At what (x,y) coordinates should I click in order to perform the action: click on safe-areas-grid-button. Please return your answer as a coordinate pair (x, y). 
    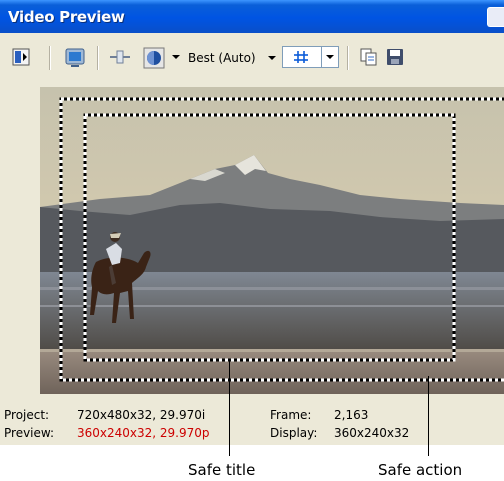
    Looking at the image, I should click on (310, 57).